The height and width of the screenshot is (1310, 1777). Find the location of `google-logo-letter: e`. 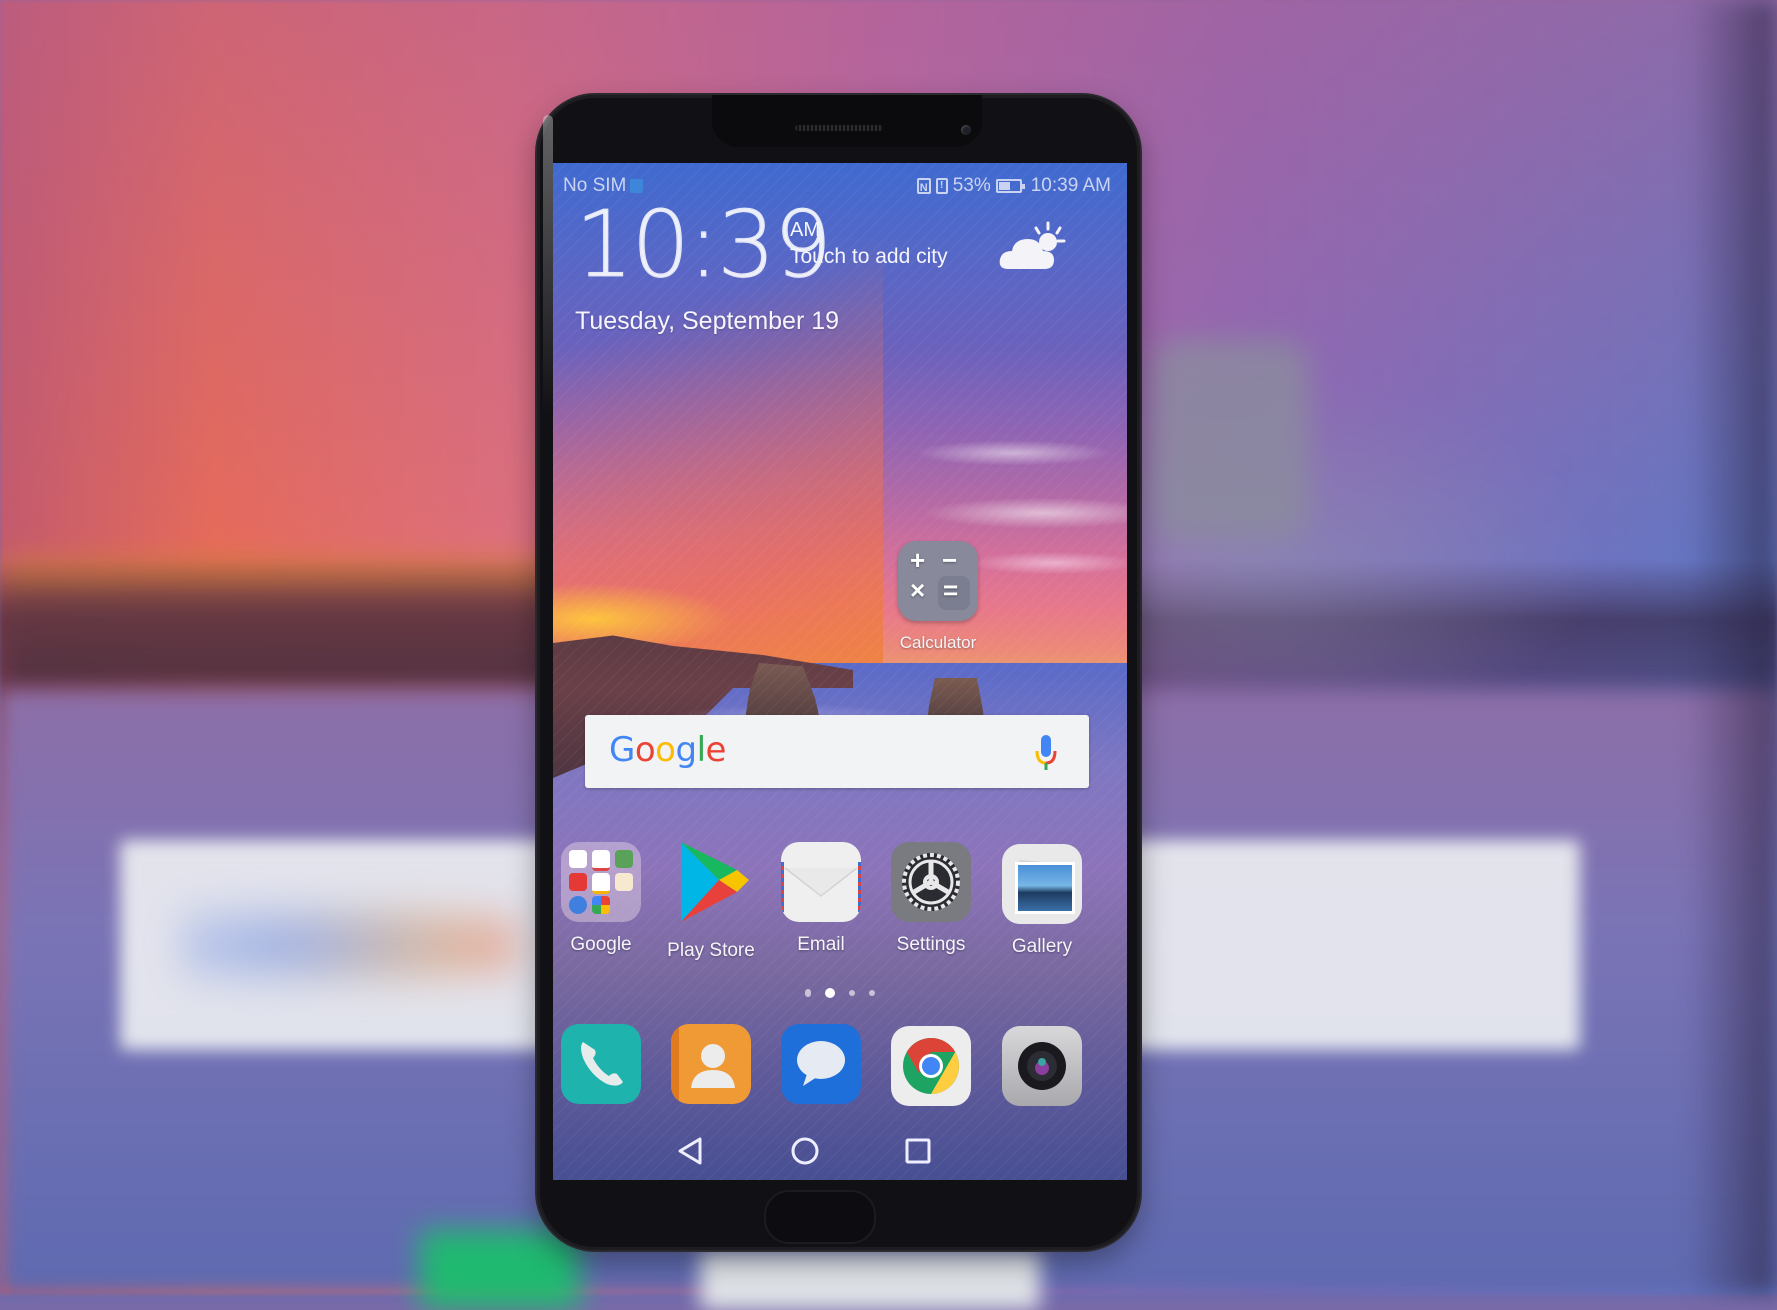

google-logo-letter: e is located at coordinates (716, 750).